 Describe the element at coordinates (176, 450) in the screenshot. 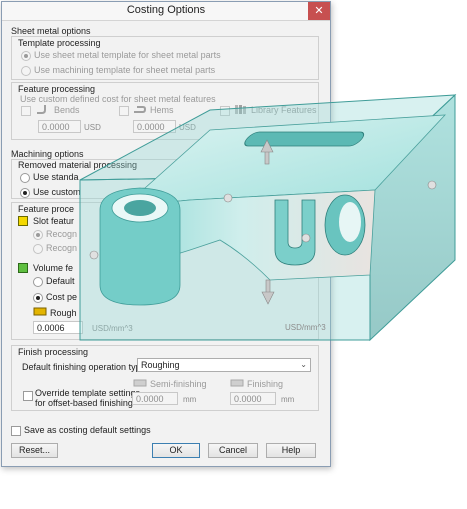

I see `ok-button: OK` at that location.